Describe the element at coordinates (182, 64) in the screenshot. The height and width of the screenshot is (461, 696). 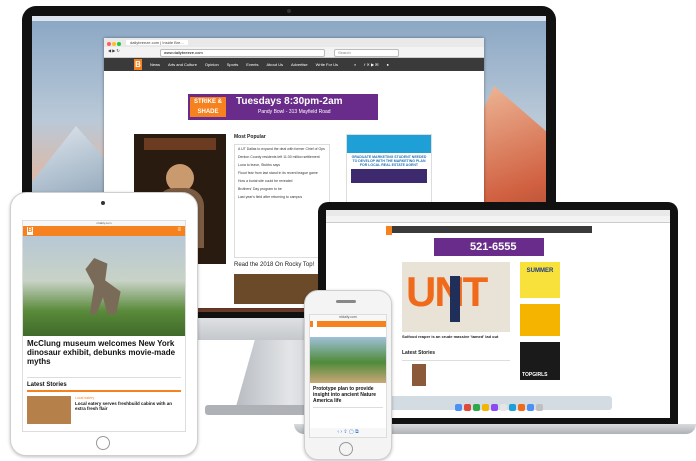
I see `nav-item-arts: Arts and Culture` at that location.